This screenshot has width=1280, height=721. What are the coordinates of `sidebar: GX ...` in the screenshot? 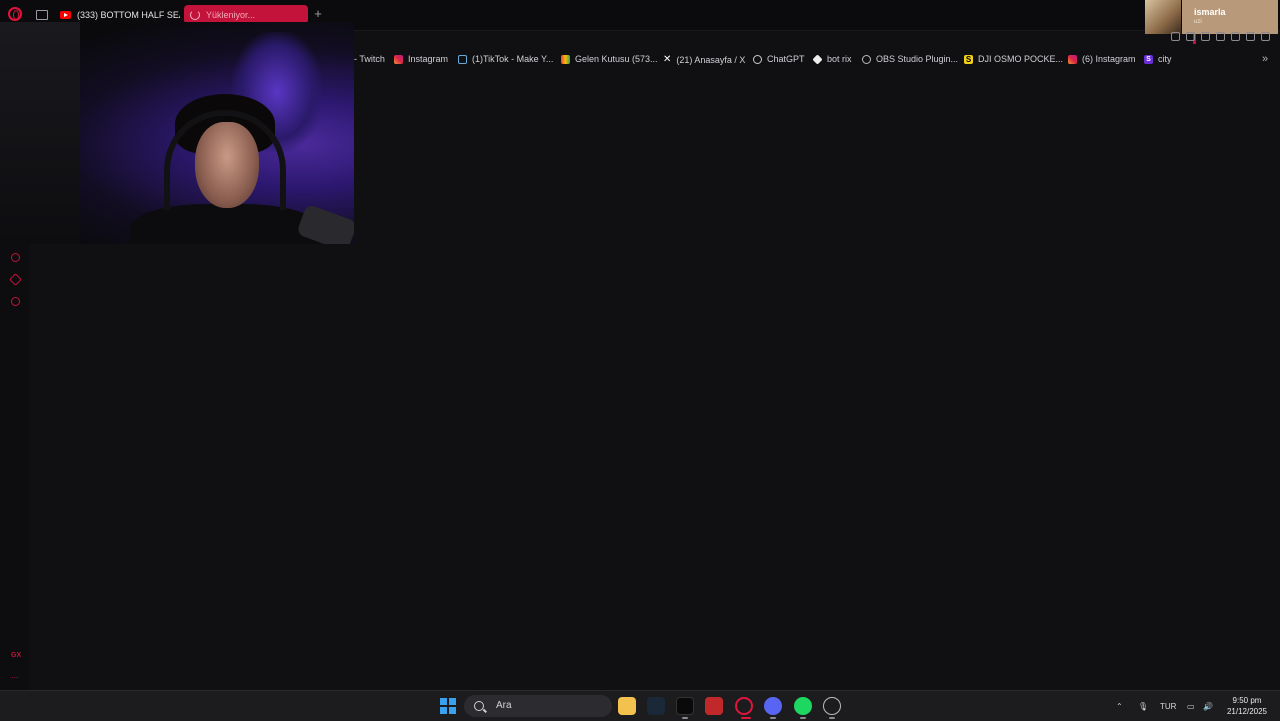 It's located at (15, 467).